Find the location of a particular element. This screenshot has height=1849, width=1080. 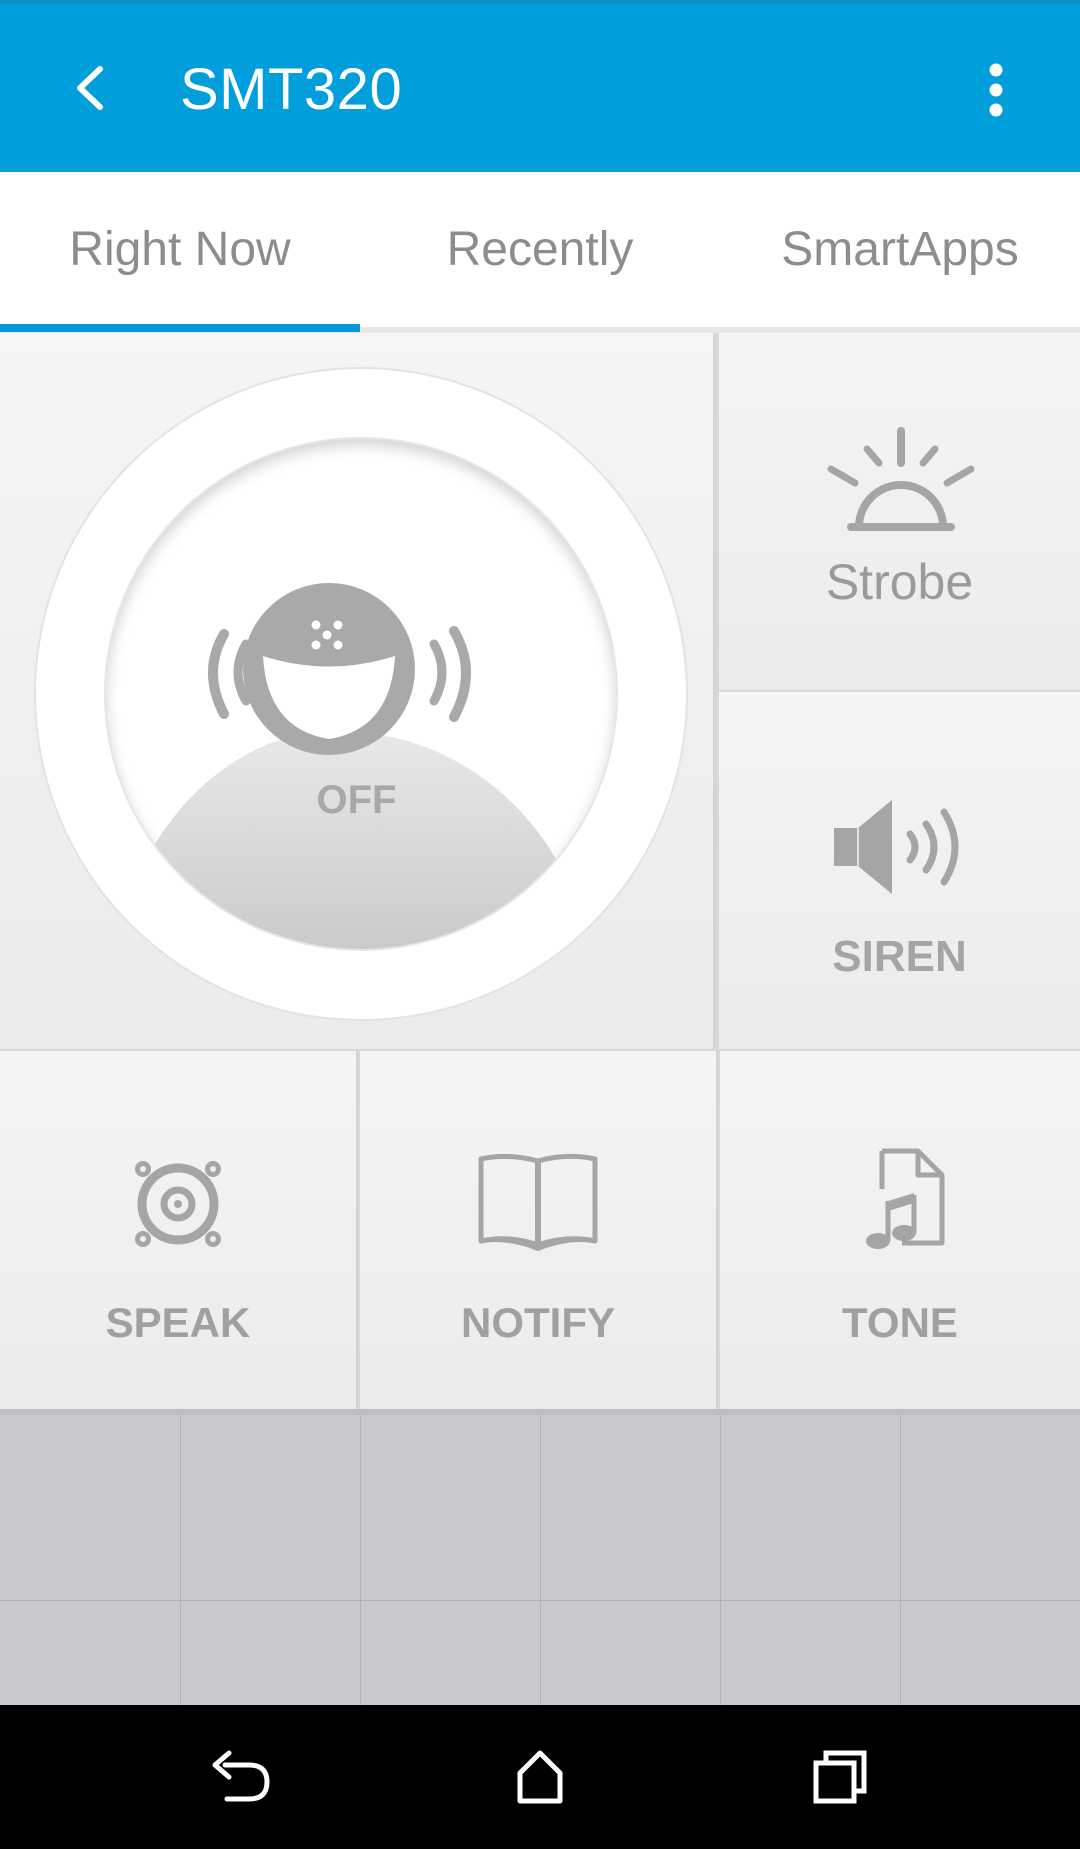

siren-tile: SIREN is located at coordinates (899, 870).